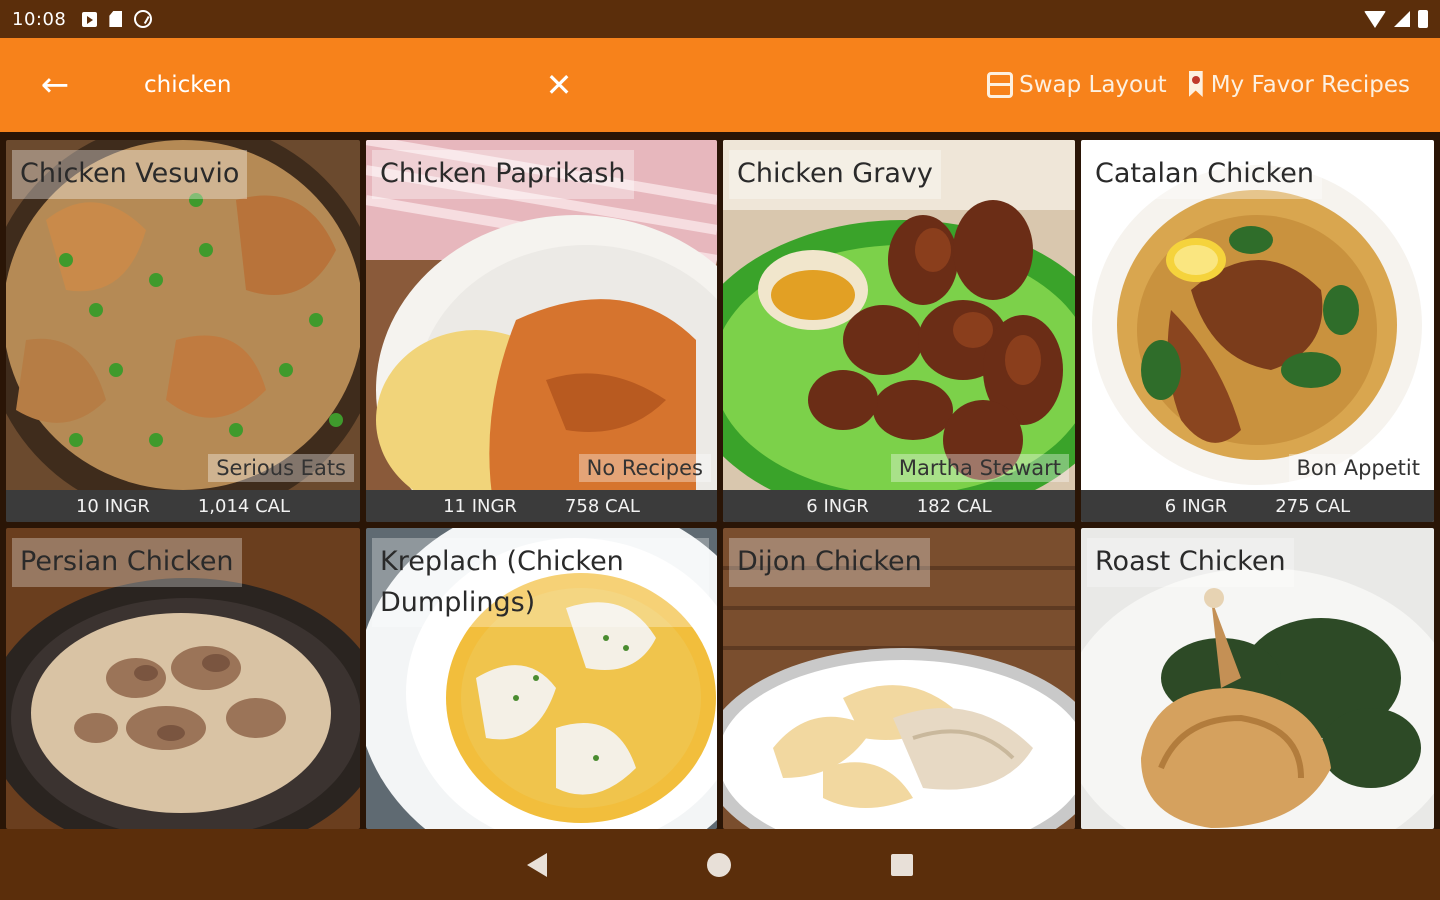 The image size is (1440, 900). I want to click on search-input, so click(339, 85).